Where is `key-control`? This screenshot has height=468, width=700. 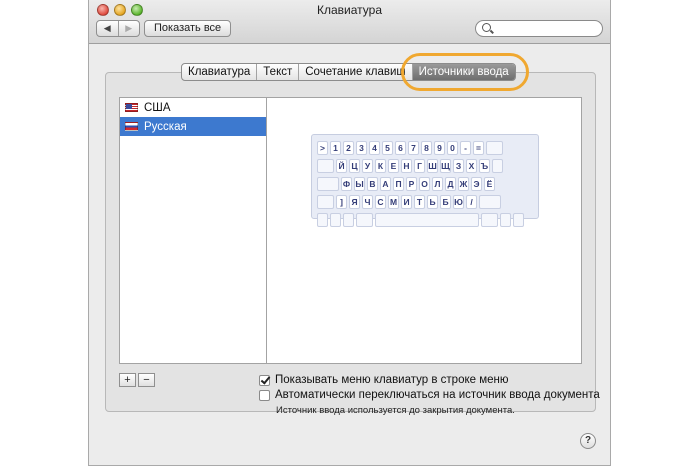
key-control is located at coordinates (335, 220).